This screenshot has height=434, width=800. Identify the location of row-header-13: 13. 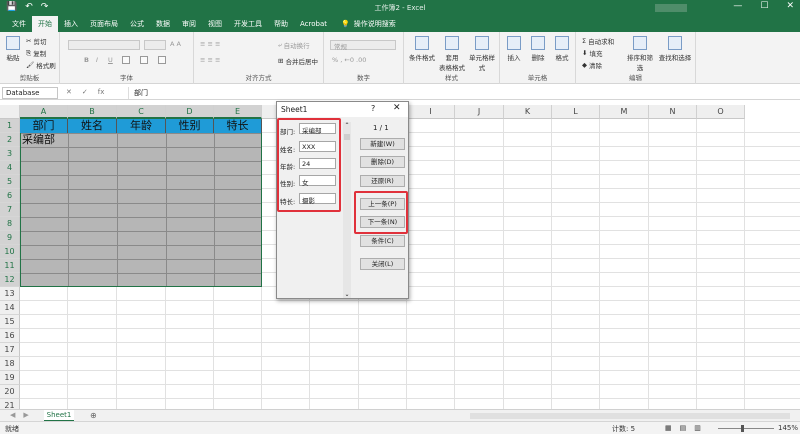
(10, 294).